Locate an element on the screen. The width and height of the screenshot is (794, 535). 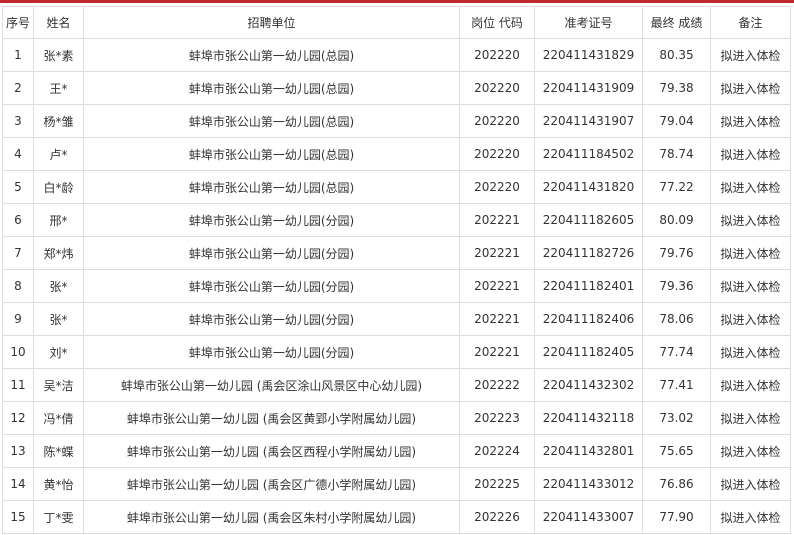
cell-exam-number: 220411431909 is located at coordinates (588, 88).